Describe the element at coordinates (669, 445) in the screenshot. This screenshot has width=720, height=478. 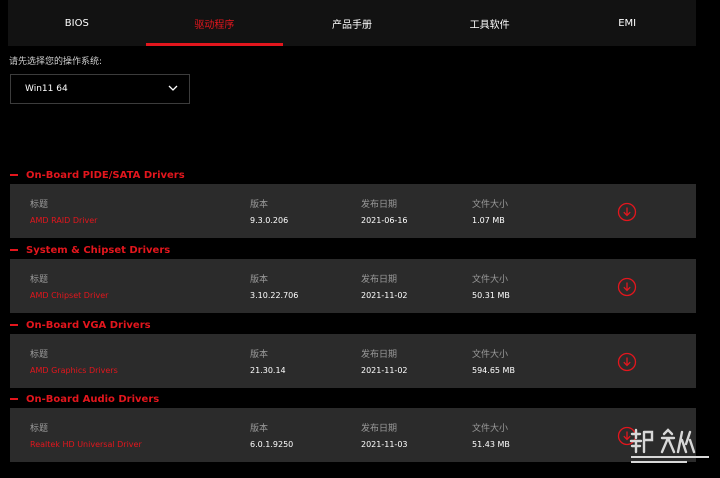
I see `watermark-logo` at that location.